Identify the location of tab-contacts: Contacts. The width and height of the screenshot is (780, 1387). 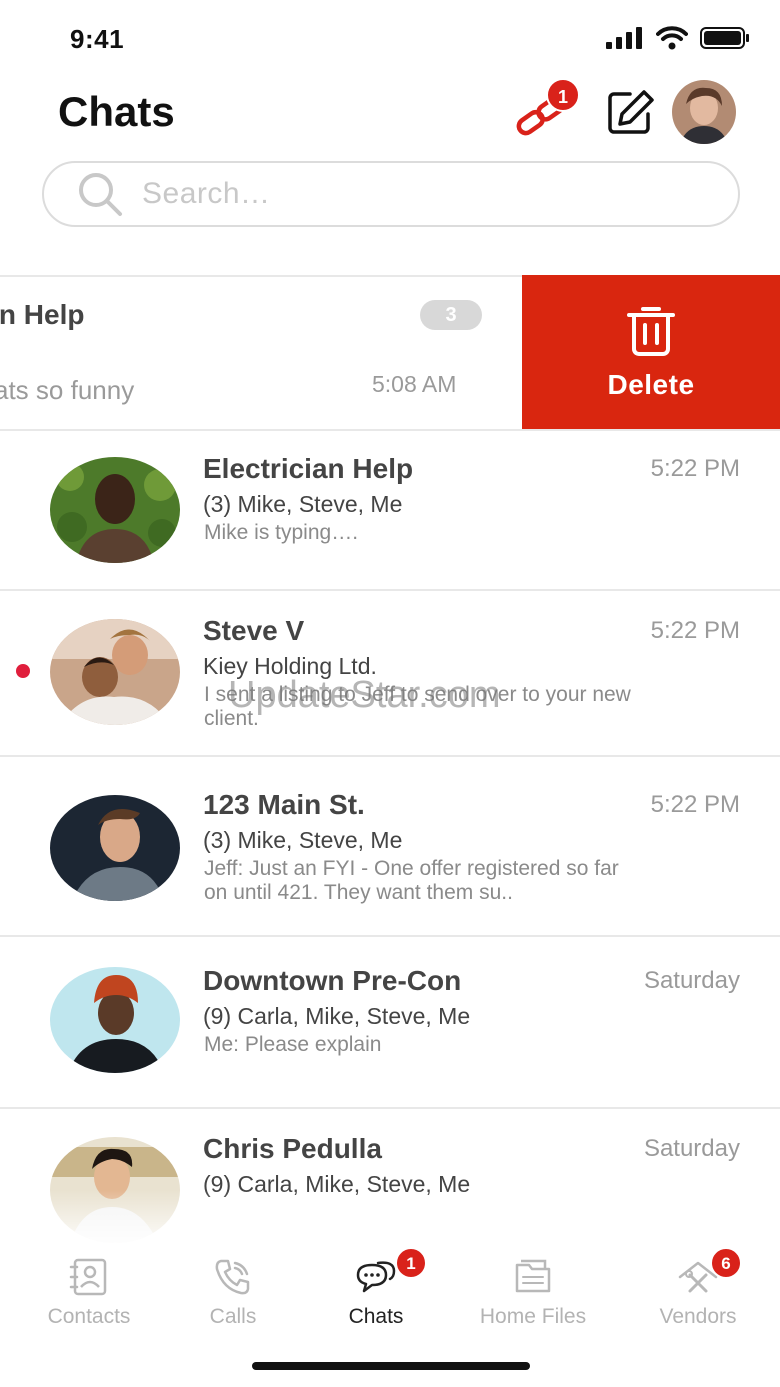
(89, 1295).